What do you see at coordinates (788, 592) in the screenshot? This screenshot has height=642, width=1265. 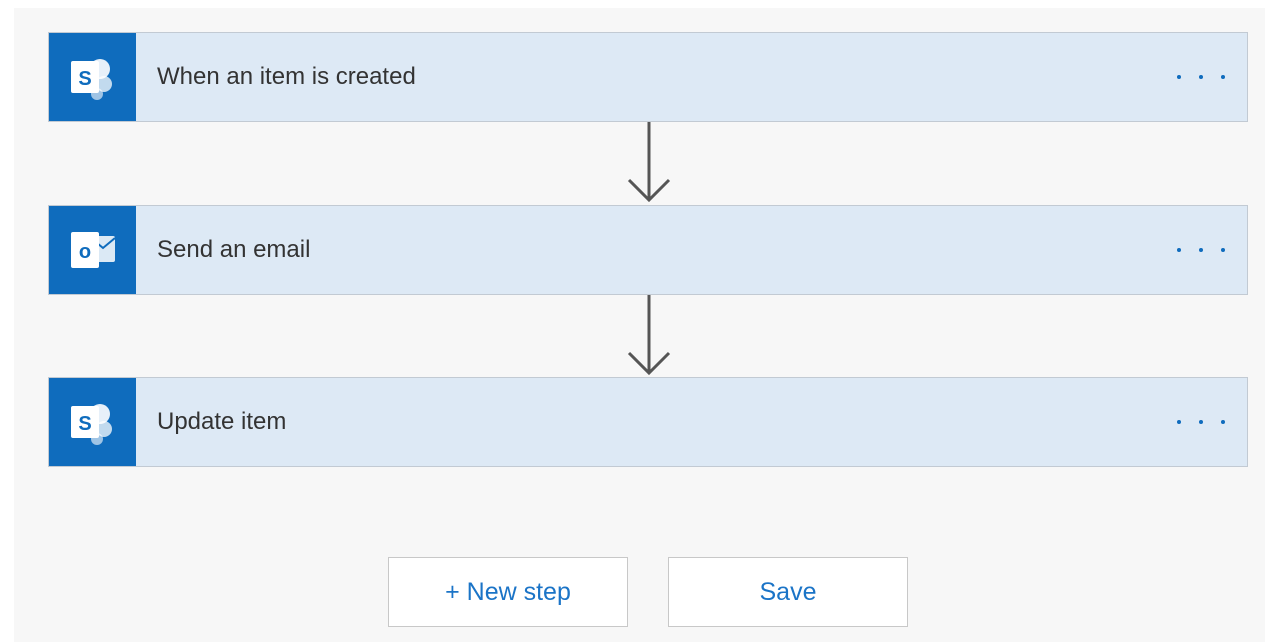 I see `save-button: Save` at bounding box center [788, 592].